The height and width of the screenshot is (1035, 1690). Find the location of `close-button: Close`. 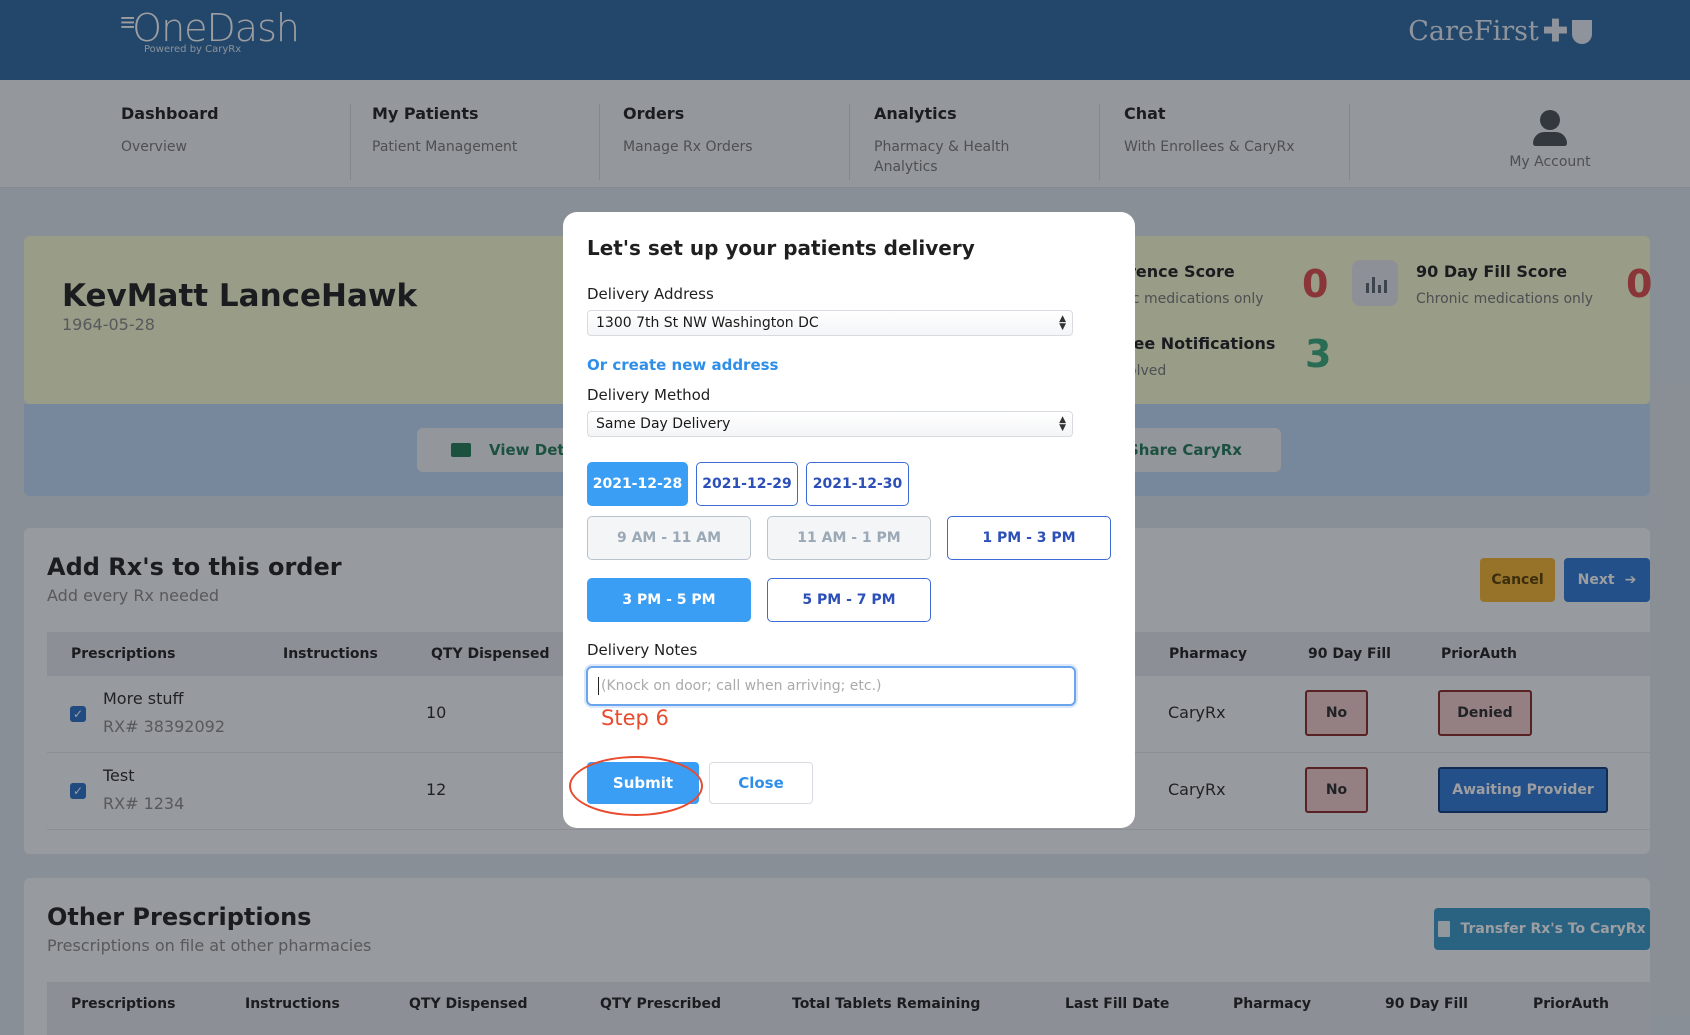

close-button: Close is located at coordinates (761, 783).